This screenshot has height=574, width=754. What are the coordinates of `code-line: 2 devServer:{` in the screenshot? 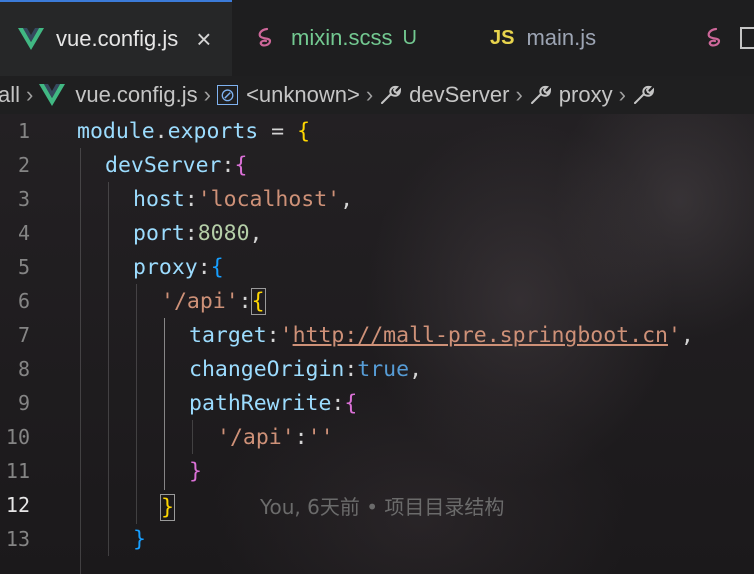 It's located at (377, 165).